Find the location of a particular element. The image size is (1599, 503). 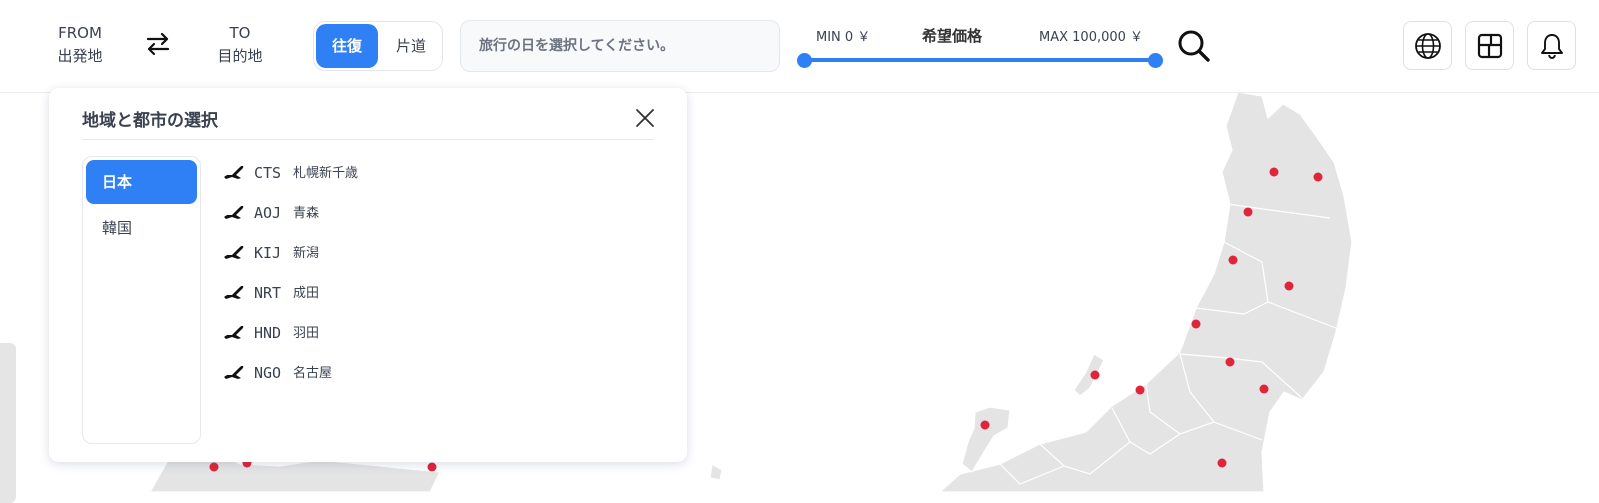

airport-code: NGO is located at coordinates (268, 373).